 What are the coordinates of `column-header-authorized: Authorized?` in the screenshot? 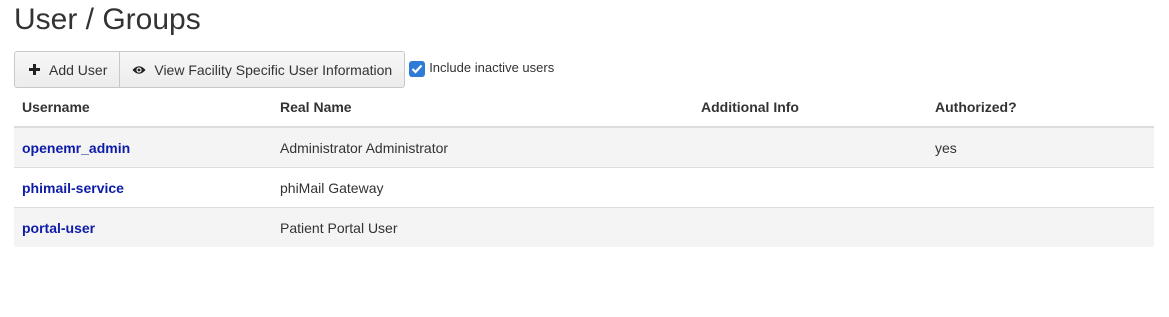 It's located at (1040, 108).